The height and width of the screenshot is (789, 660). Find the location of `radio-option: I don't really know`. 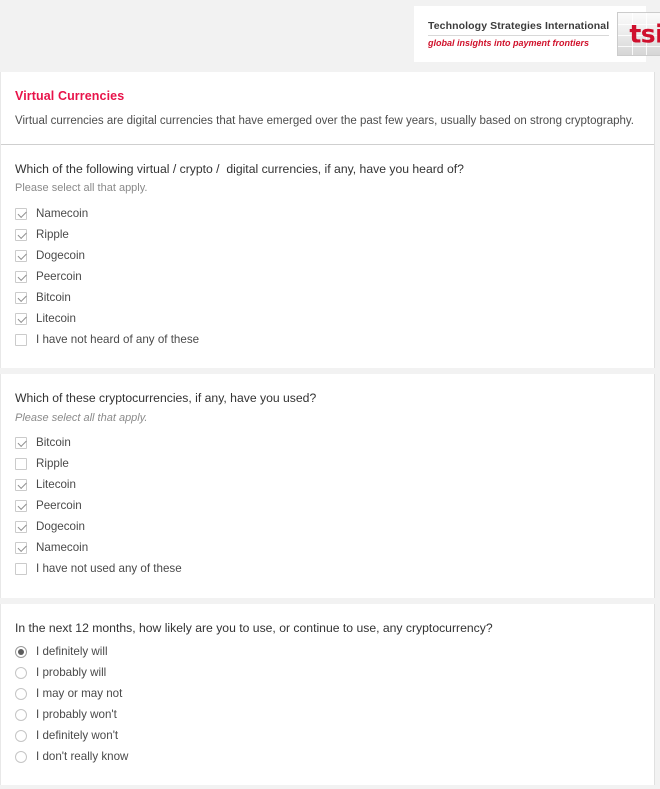

radio-option: I don't really know is located at coordinates (327, 756).